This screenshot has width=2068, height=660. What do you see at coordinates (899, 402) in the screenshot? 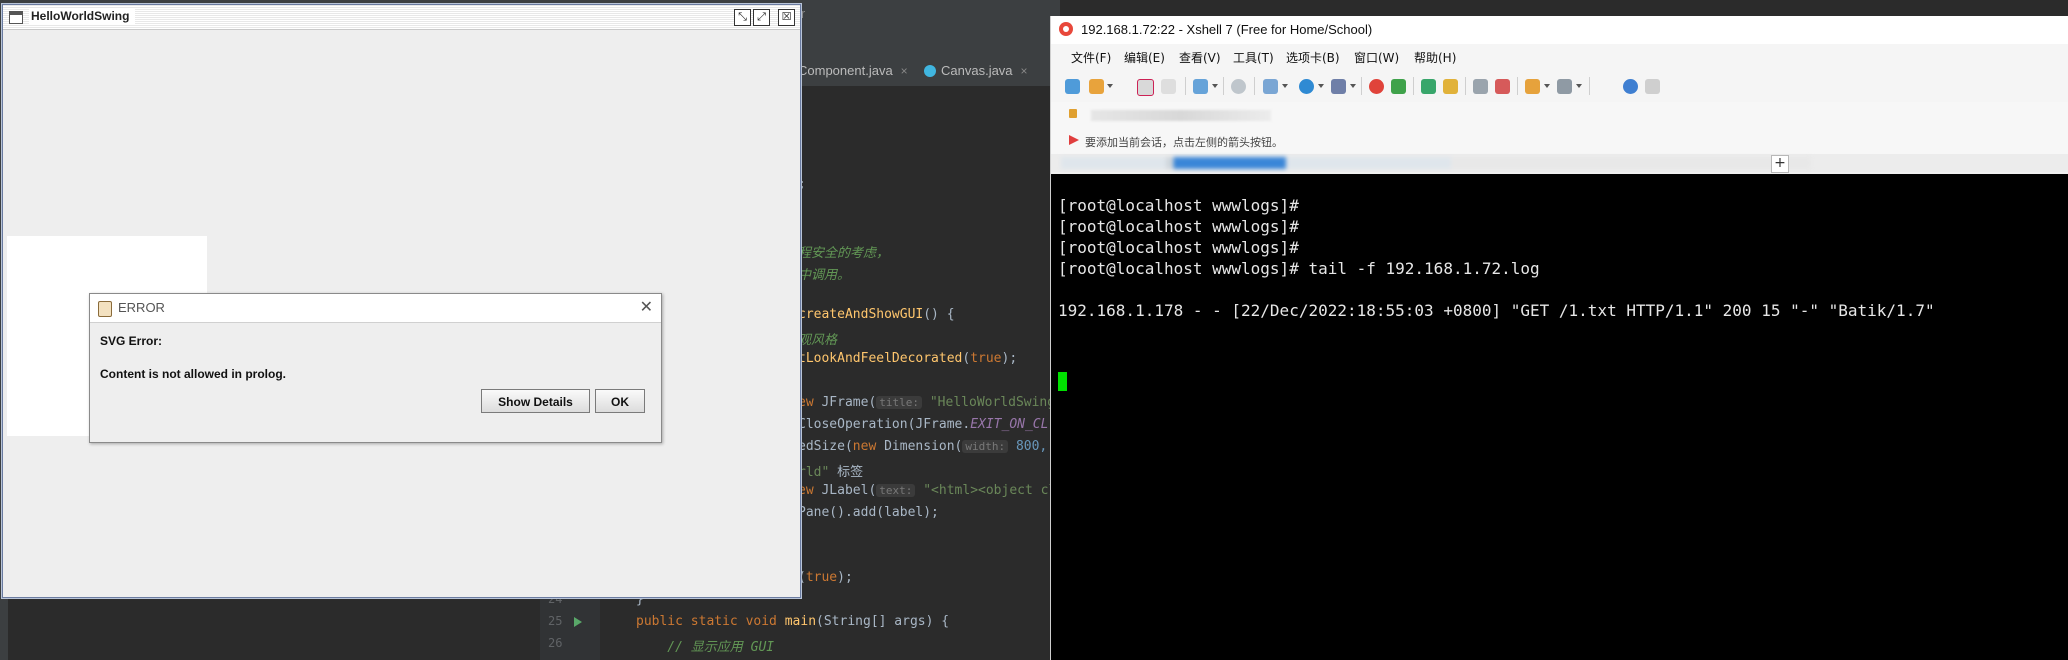
I see `param-hint: title:` at bounding box center [899, 402].